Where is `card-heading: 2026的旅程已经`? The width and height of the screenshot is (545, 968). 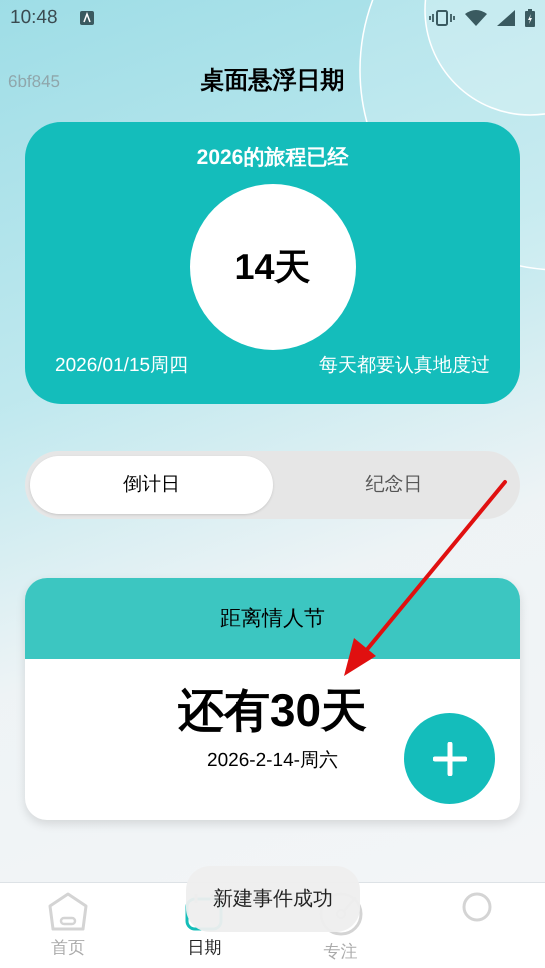
card-heading: 2026的旅程已经 is located at coordinates (272, 158).